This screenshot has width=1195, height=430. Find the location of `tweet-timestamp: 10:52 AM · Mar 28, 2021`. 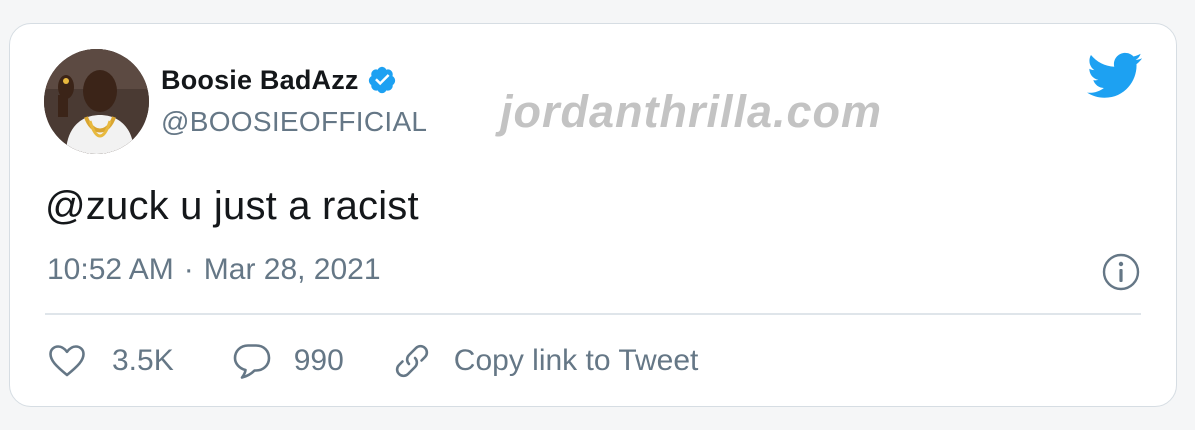

tweet-timestamp: 10:52 AM · Mar 28, 2021 is located at coordinates (214, 270).